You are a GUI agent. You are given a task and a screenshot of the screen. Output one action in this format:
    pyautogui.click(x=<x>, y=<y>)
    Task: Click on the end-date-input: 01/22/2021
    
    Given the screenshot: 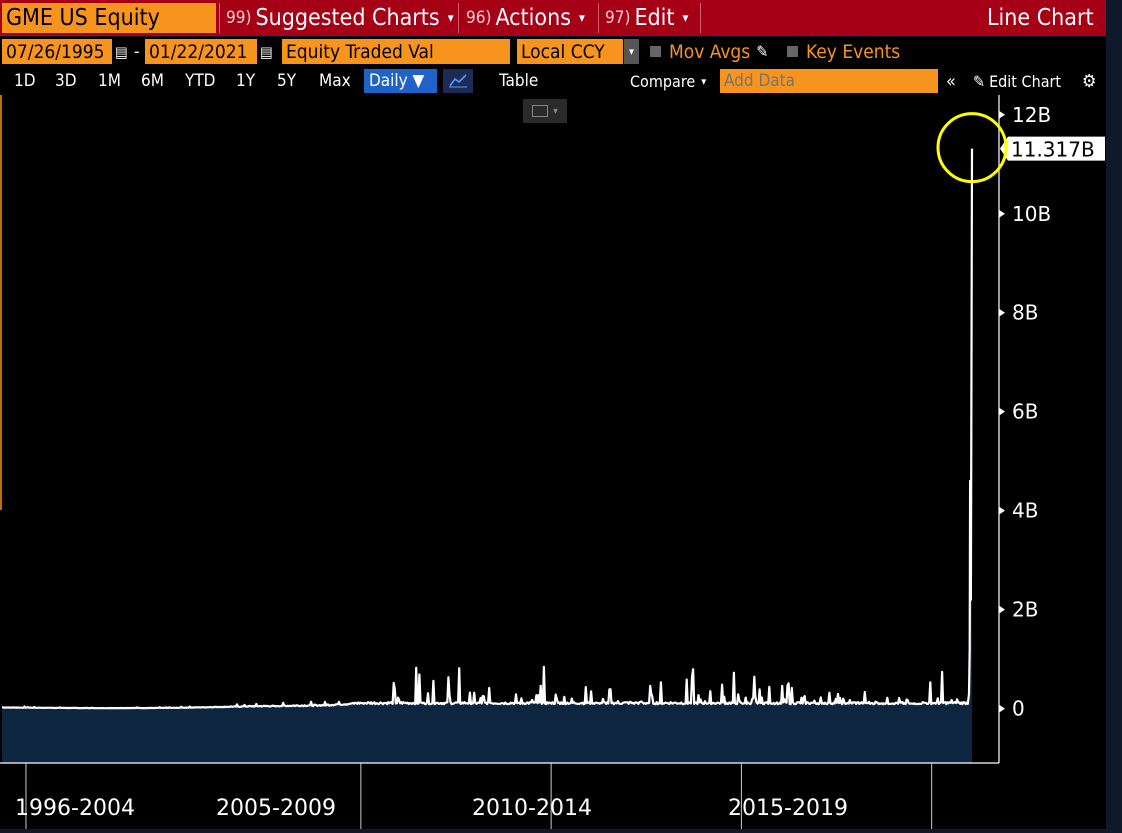 What is the action you would take?
    pyautogui.click(x=201, y=51)
    